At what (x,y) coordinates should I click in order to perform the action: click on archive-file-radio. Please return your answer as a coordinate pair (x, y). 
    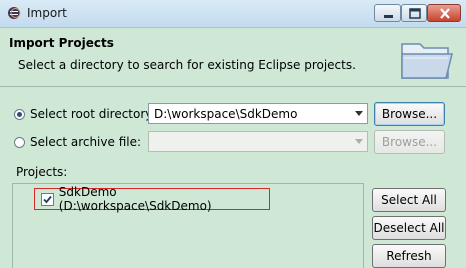
    Looking at the image, I should click on (19, 142).